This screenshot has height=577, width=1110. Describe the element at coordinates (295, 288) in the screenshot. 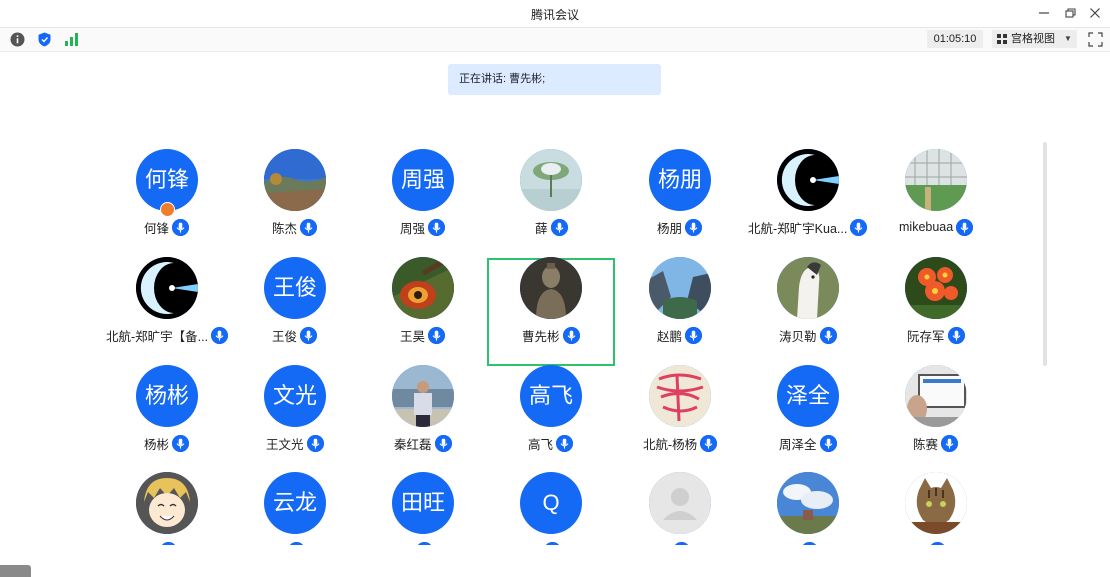

I see `participant-avatar: 王俊` at that location.